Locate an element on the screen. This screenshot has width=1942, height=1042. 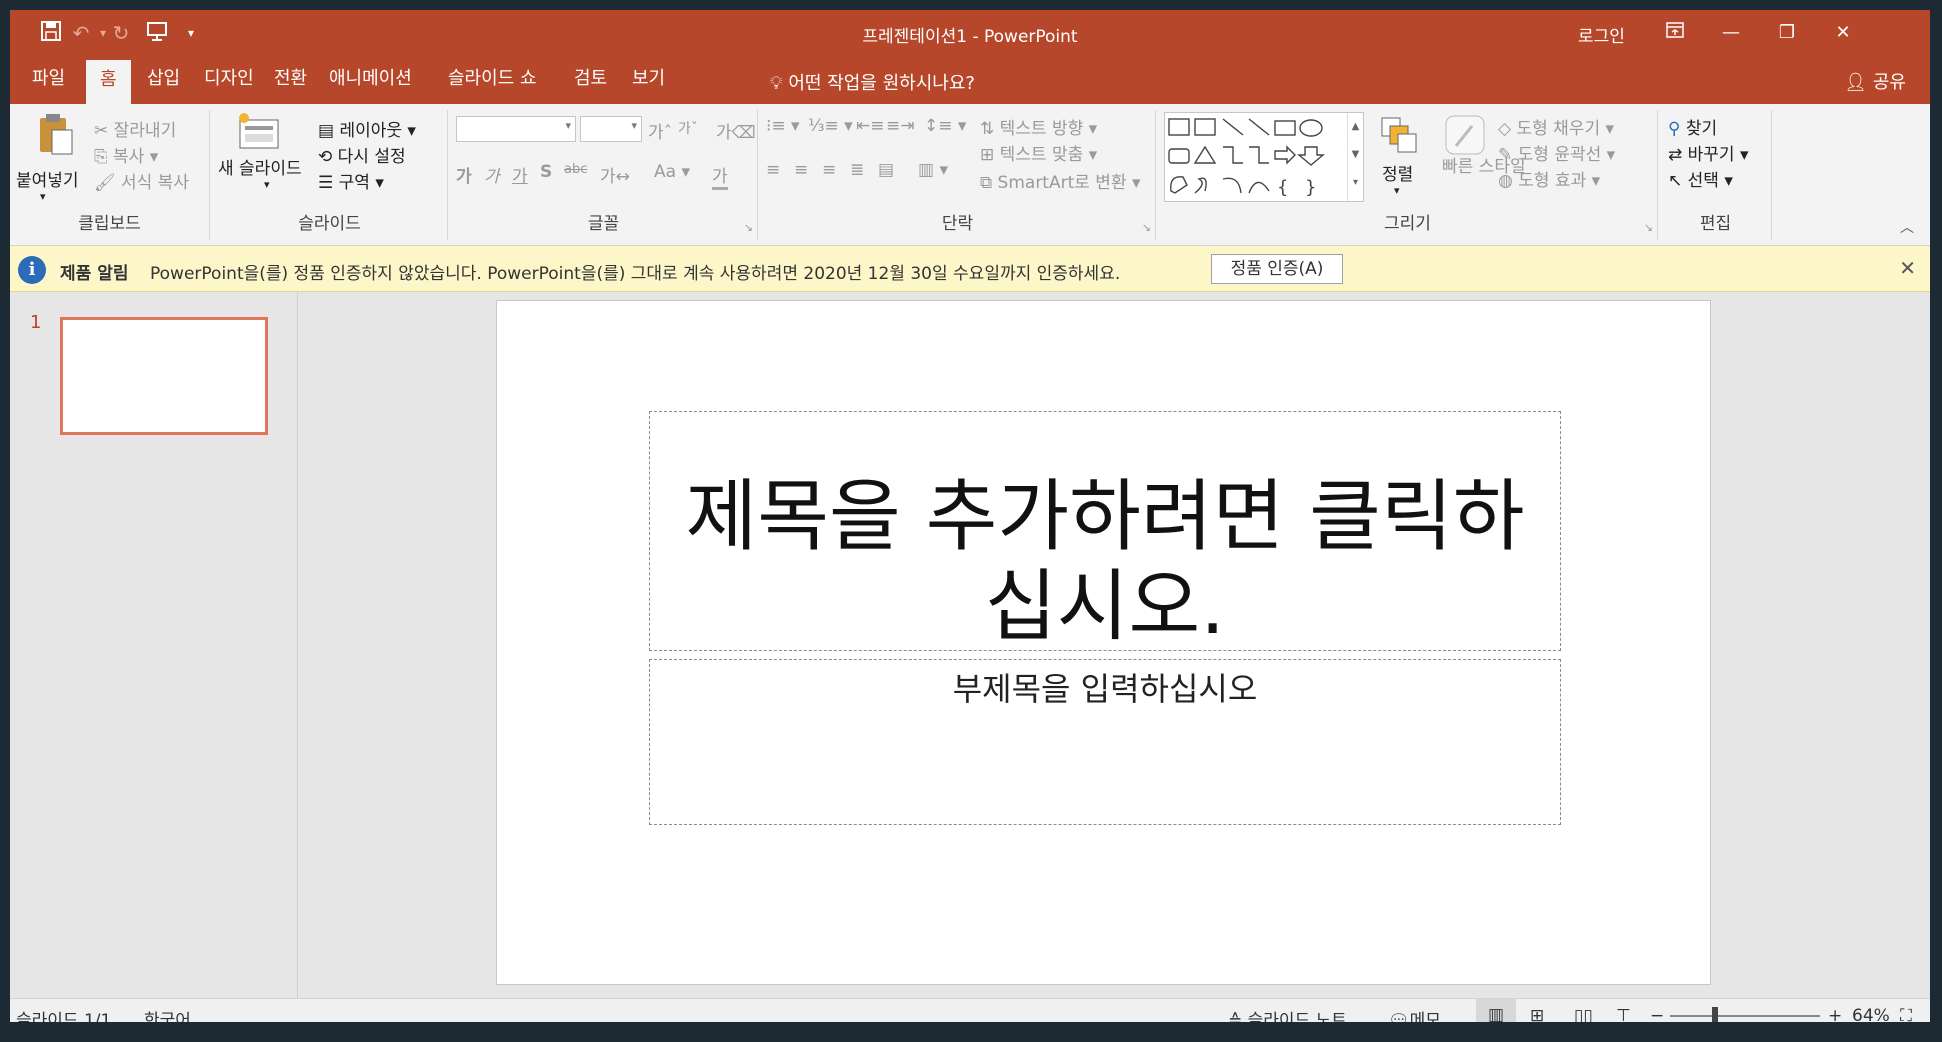
copy-label: 복사 is located at coordinates (129, 157).